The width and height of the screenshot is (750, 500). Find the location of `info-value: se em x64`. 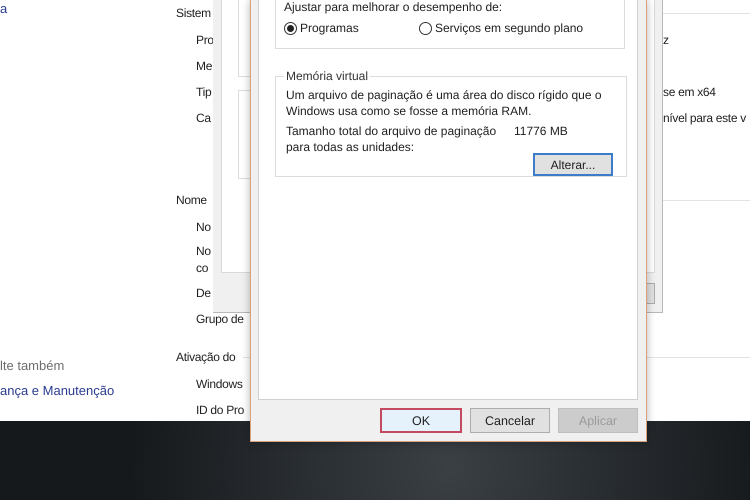

info-value: se em x64 is located at coordinates (690, 92).